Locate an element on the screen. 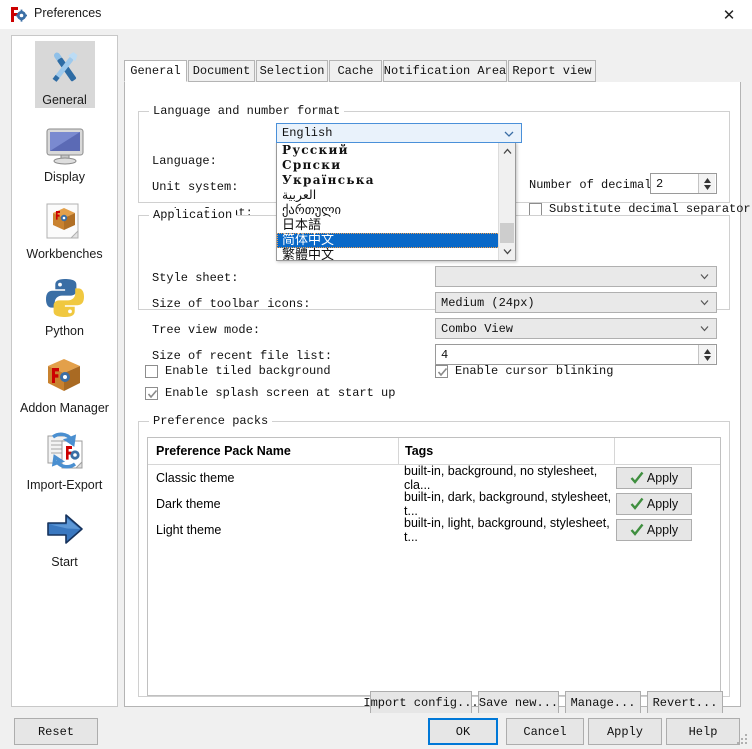 The height and width of the screenshot is (749, 752). style-sheet-combobox is located at coordinates (576, 276).